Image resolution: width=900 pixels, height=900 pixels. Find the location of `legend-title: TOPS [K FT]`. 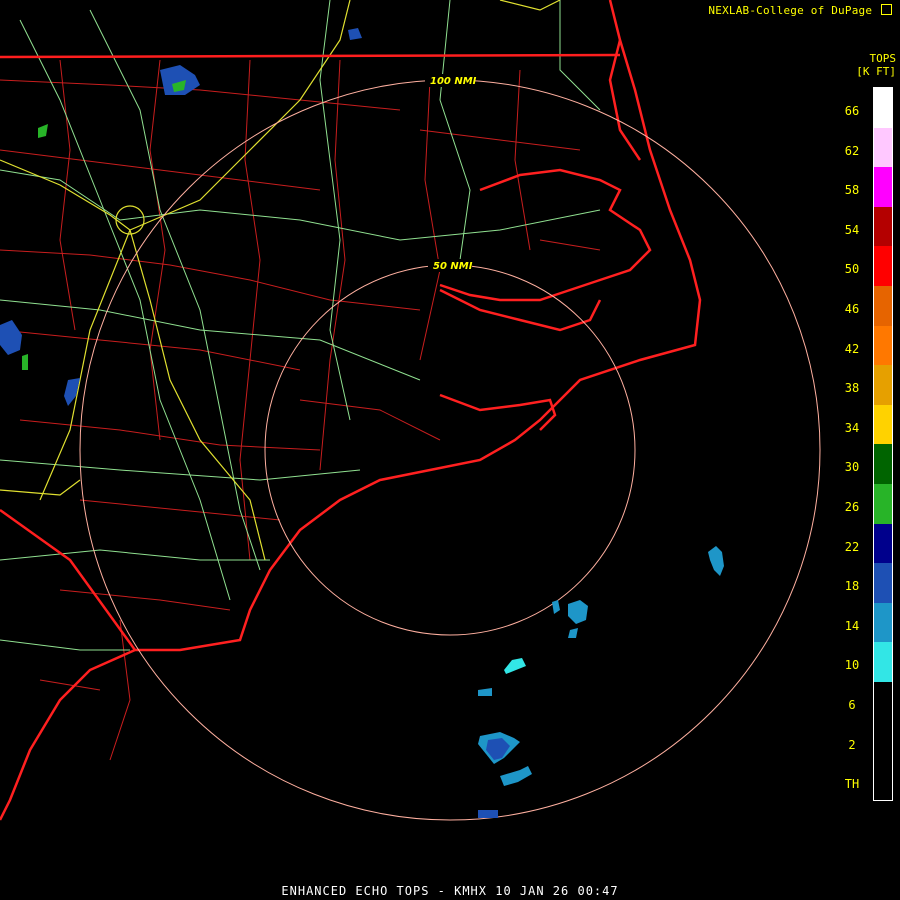

legend-title: TOPS [K FT] is located at coordinates (859, 65).